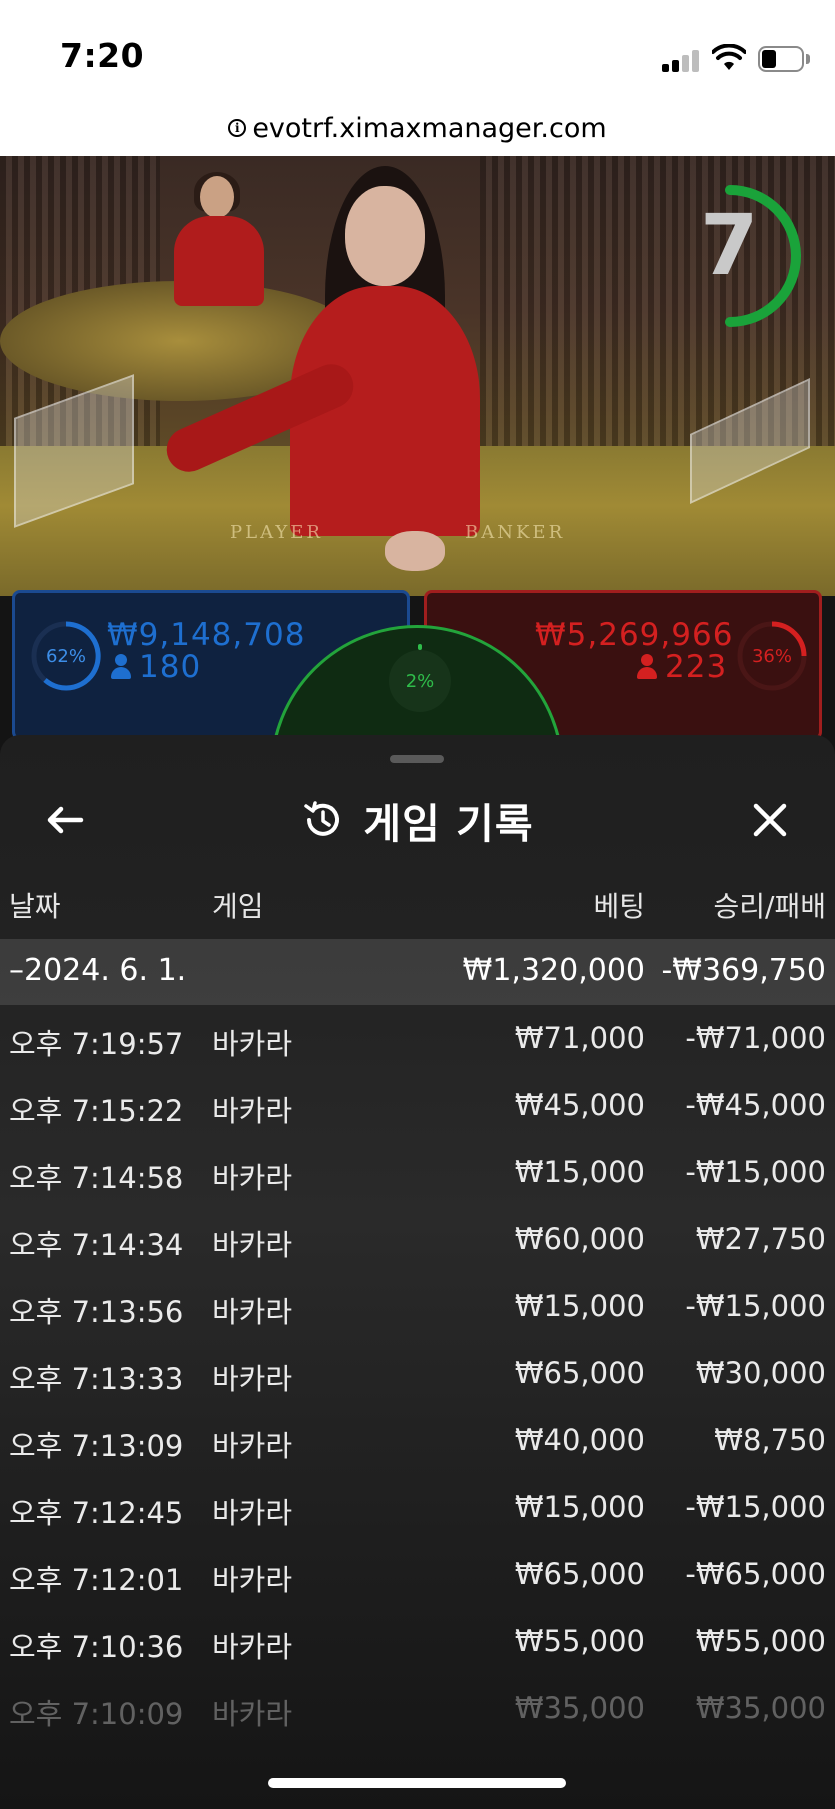 This screenshot has width=835, height=1809. Describe the element at coordinates (121, 667) in the screenshot. I see `player-count-icon` at that location.